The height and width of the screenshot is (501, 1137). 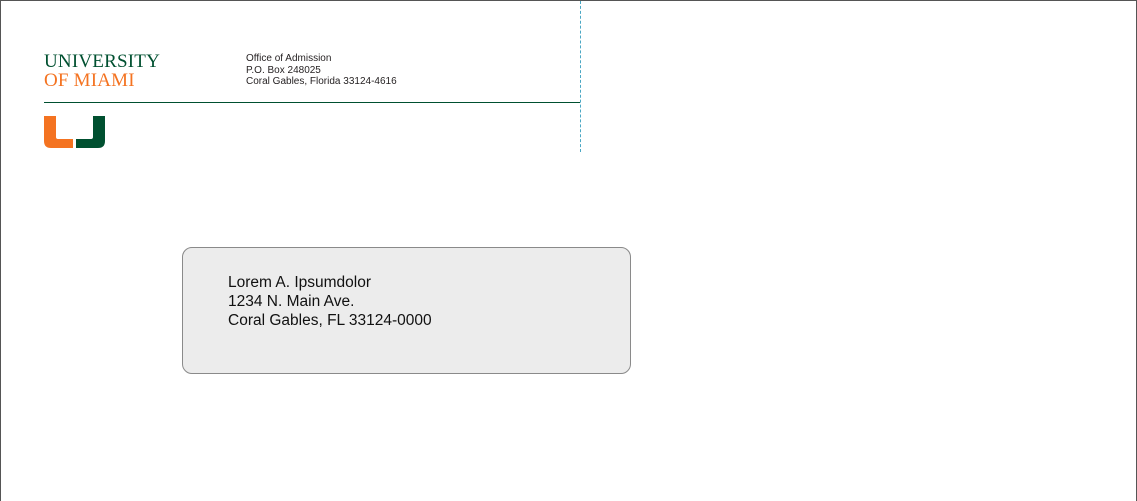 I want to click on header-divider, so click(x=312, y=102).